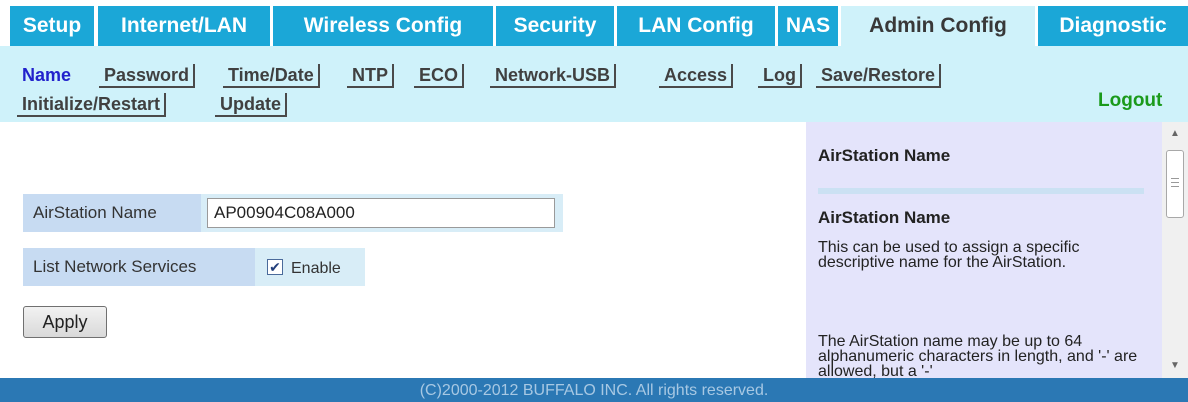 The width and height of the screenshot is (1188, 402). I want to click on list-network-services-cell: ✔ Enable, so click(310, 267).